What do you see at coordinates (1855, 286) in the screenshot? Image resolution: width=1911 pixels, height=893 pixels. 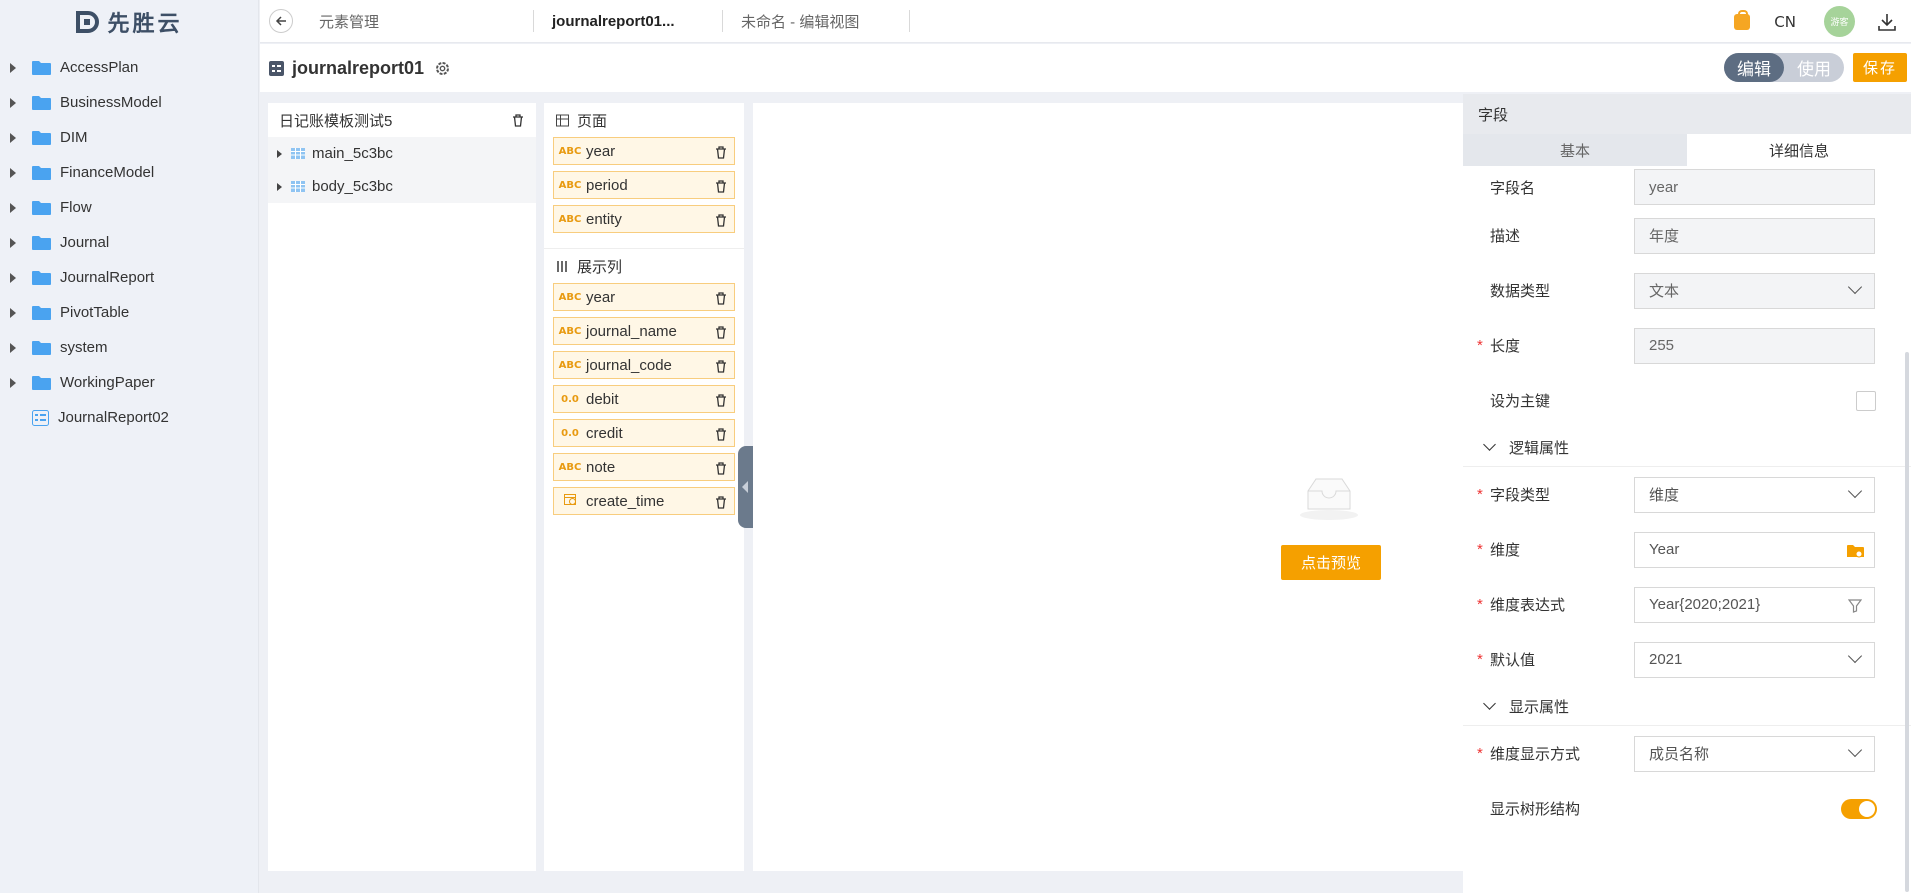 I see `chevron-down-icon` at bounding box center [1855, 286].